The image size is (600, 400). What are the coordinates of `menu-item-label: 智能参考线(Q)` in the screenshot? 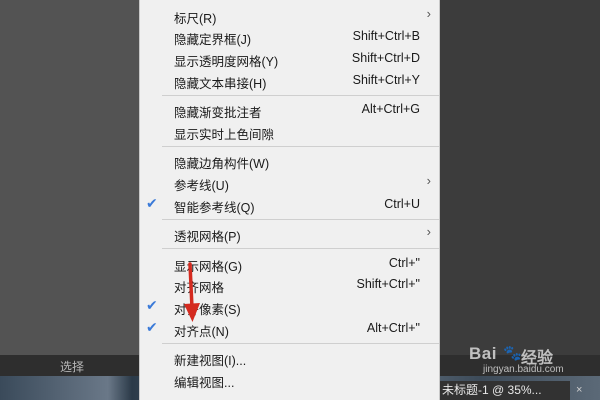 It's located at (214, 208).